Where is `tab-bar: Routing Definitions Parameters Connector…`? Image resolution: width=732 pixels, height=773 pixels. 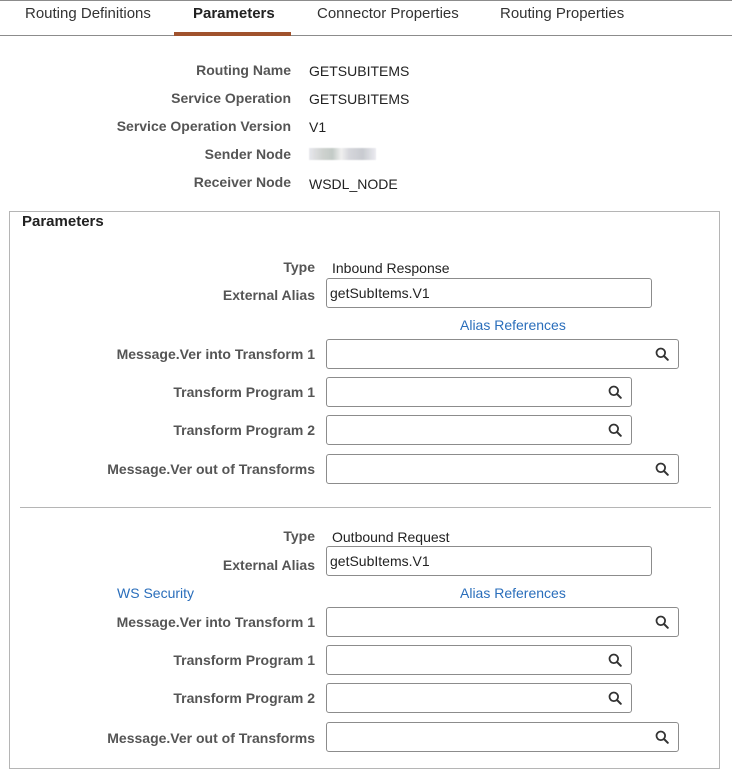 tab-bar: Routing Definitions Parameters Connector… is located at coordinates (366, 18).